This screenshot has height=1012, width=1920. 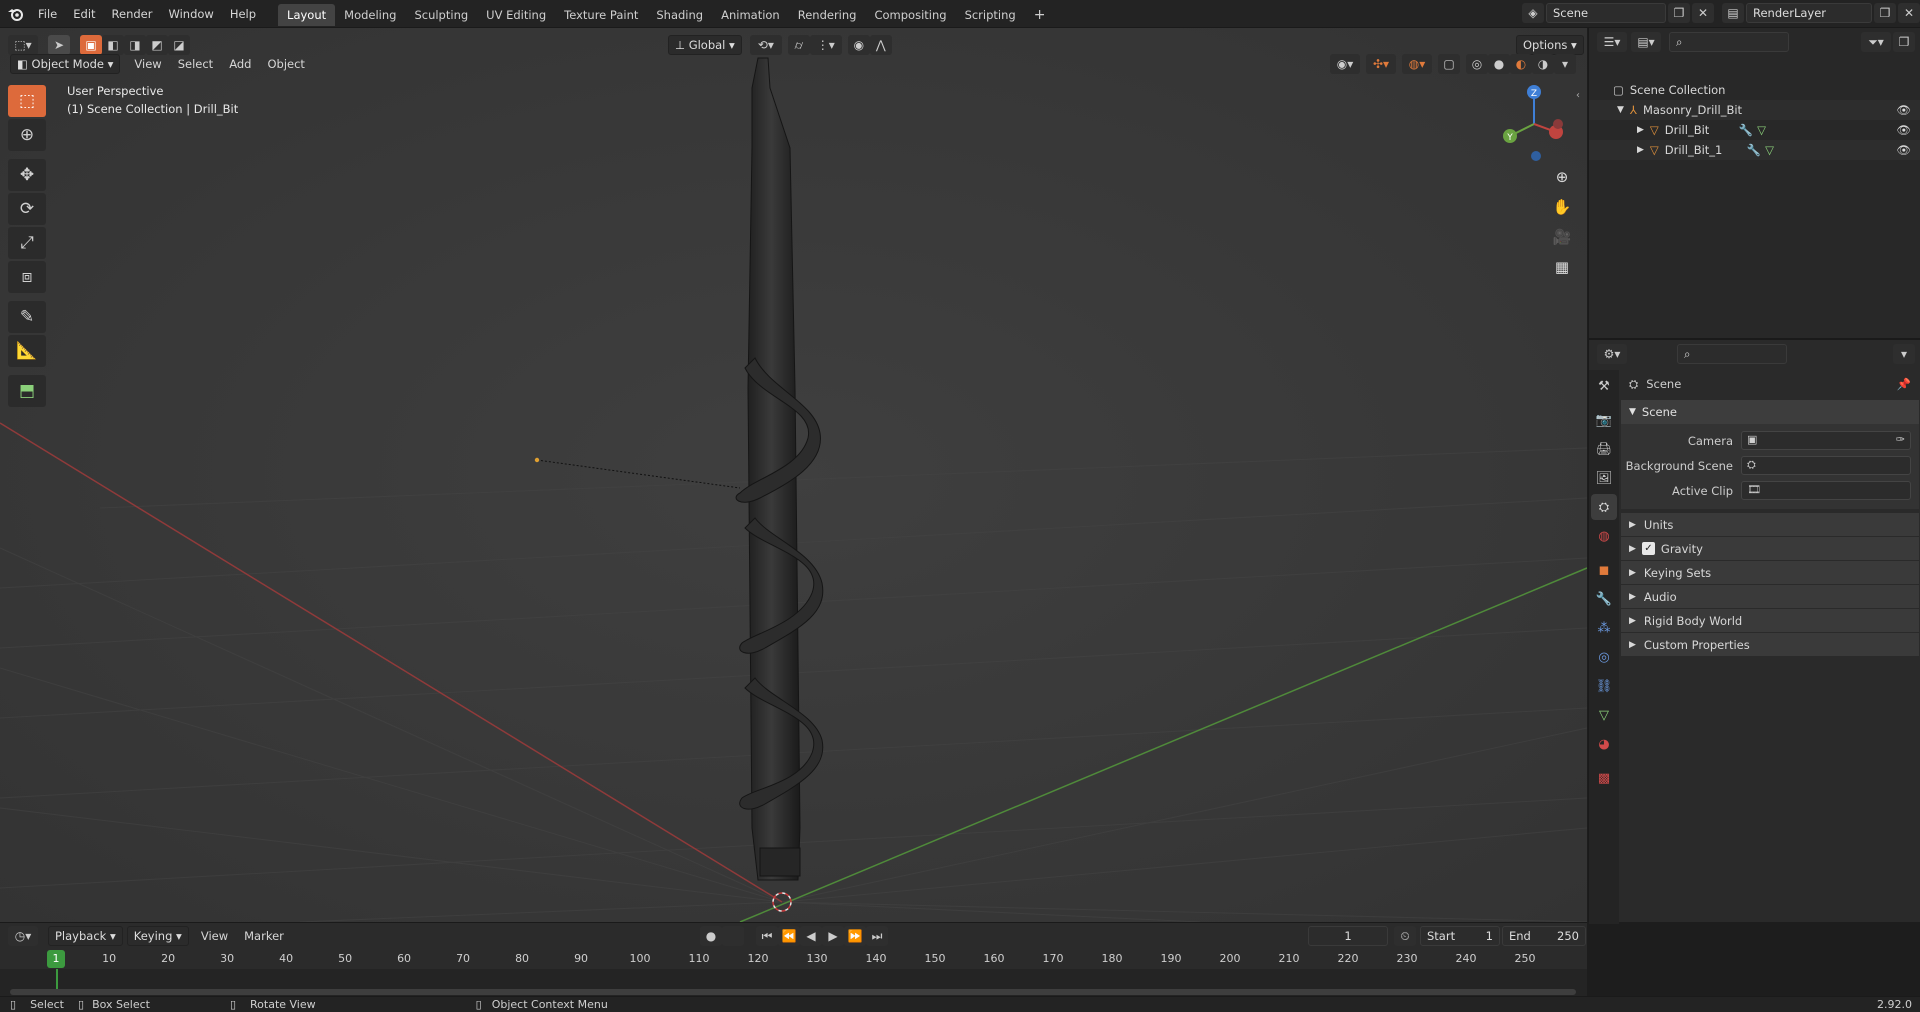 What do you see at coordinates (1606, 13) in the screenshot?
I see `scene-name-field: Scene` at bounding box center [1606, 13].